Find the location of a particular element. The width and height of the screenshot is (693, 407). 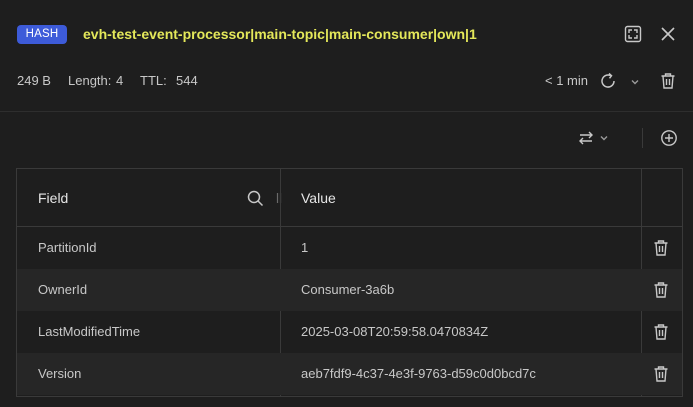

search-field-button is located at coordinates (255, 198).